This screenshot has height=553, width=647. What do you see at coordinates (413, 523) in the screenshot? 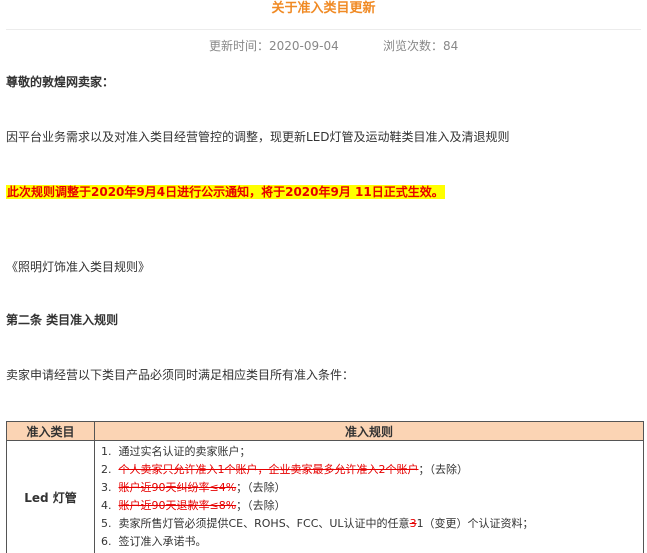
I see `rule-removed-text: 3` at bounding box center [413, 523].